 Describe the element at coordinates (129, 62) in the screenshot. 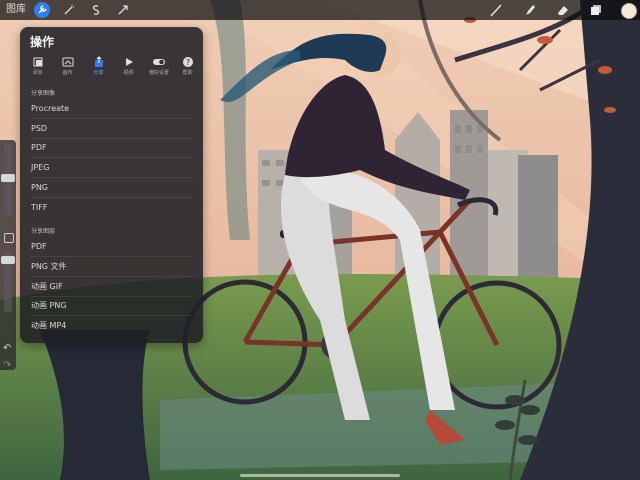

I see `video-icon` at that location.